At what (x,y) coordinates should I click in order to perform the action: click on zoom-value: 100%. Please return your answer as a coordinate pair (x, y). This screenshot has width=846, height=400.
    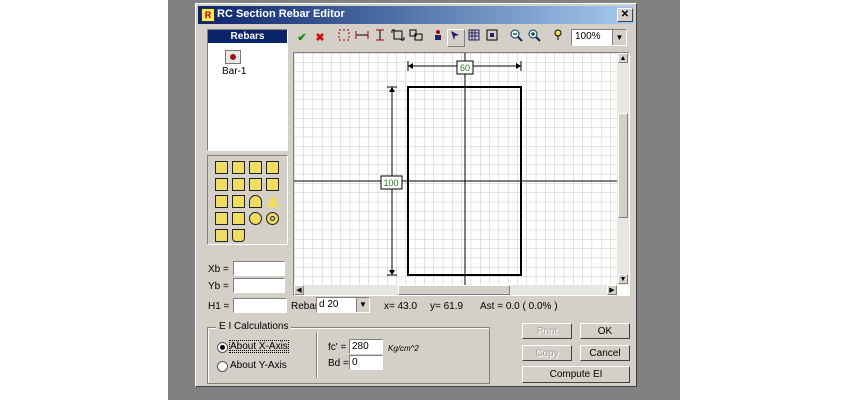
    Looking at the image, I should click on (588, 36).